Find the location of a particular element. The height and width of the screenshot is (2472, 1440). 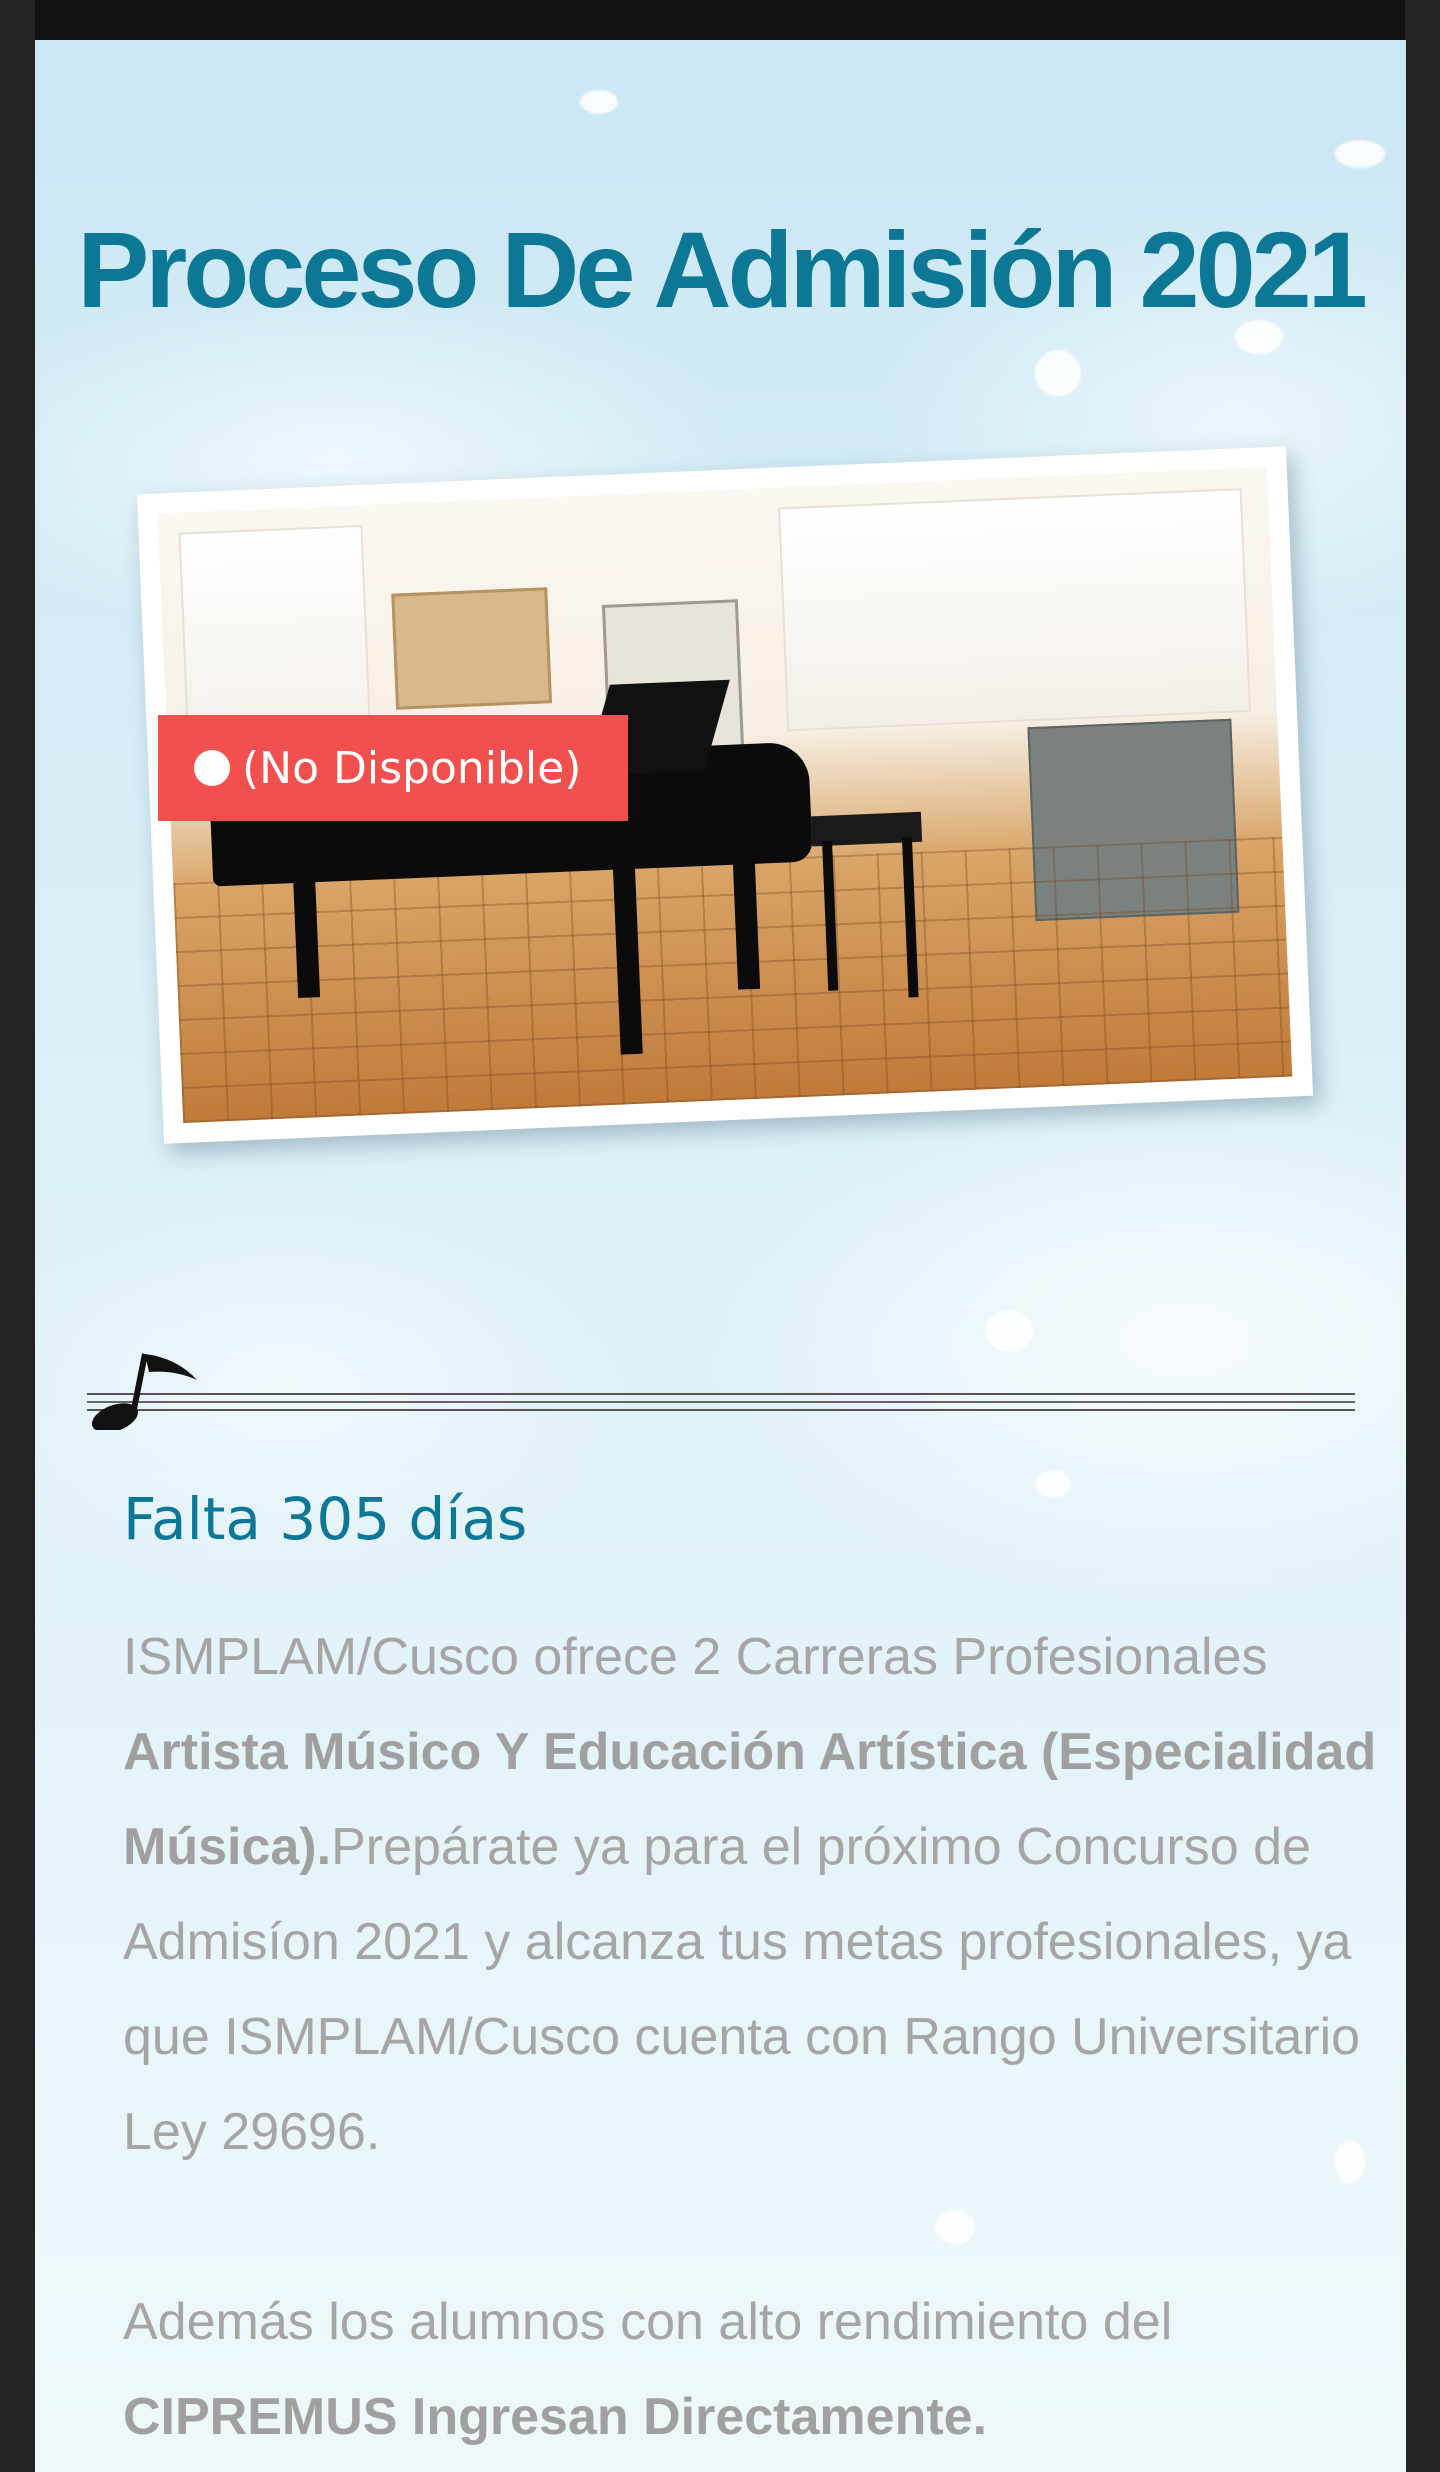

left-frame is located at coordinates (17, 1236).